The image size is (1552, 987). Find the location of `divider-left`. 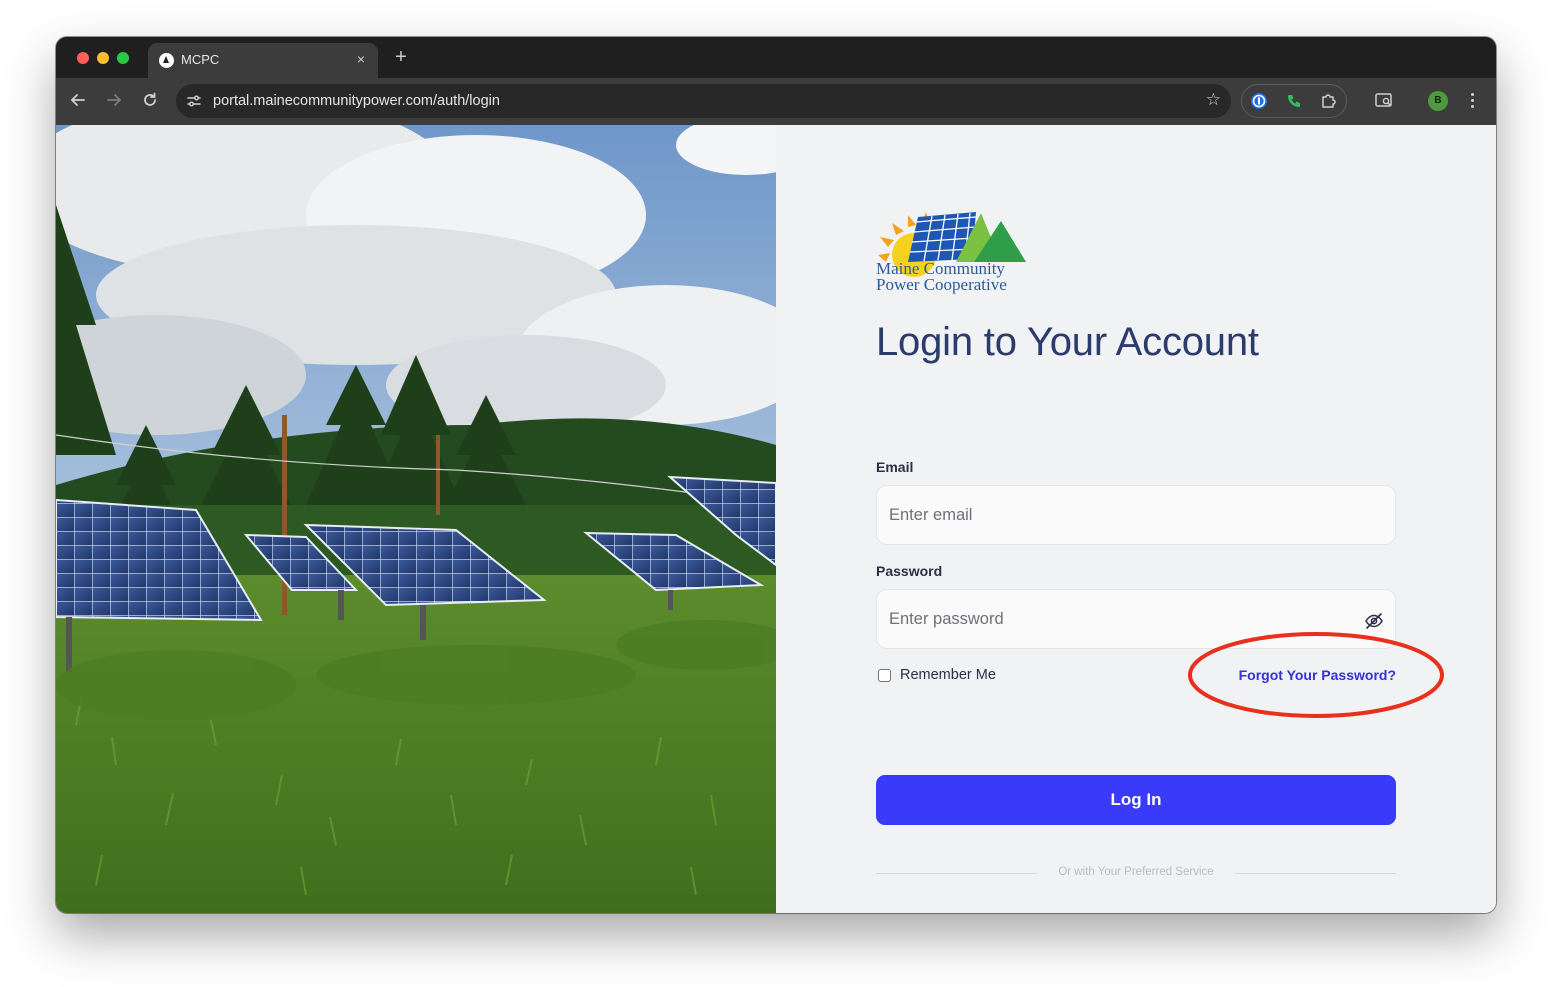

divider-left is located at coordinates (957, 873).